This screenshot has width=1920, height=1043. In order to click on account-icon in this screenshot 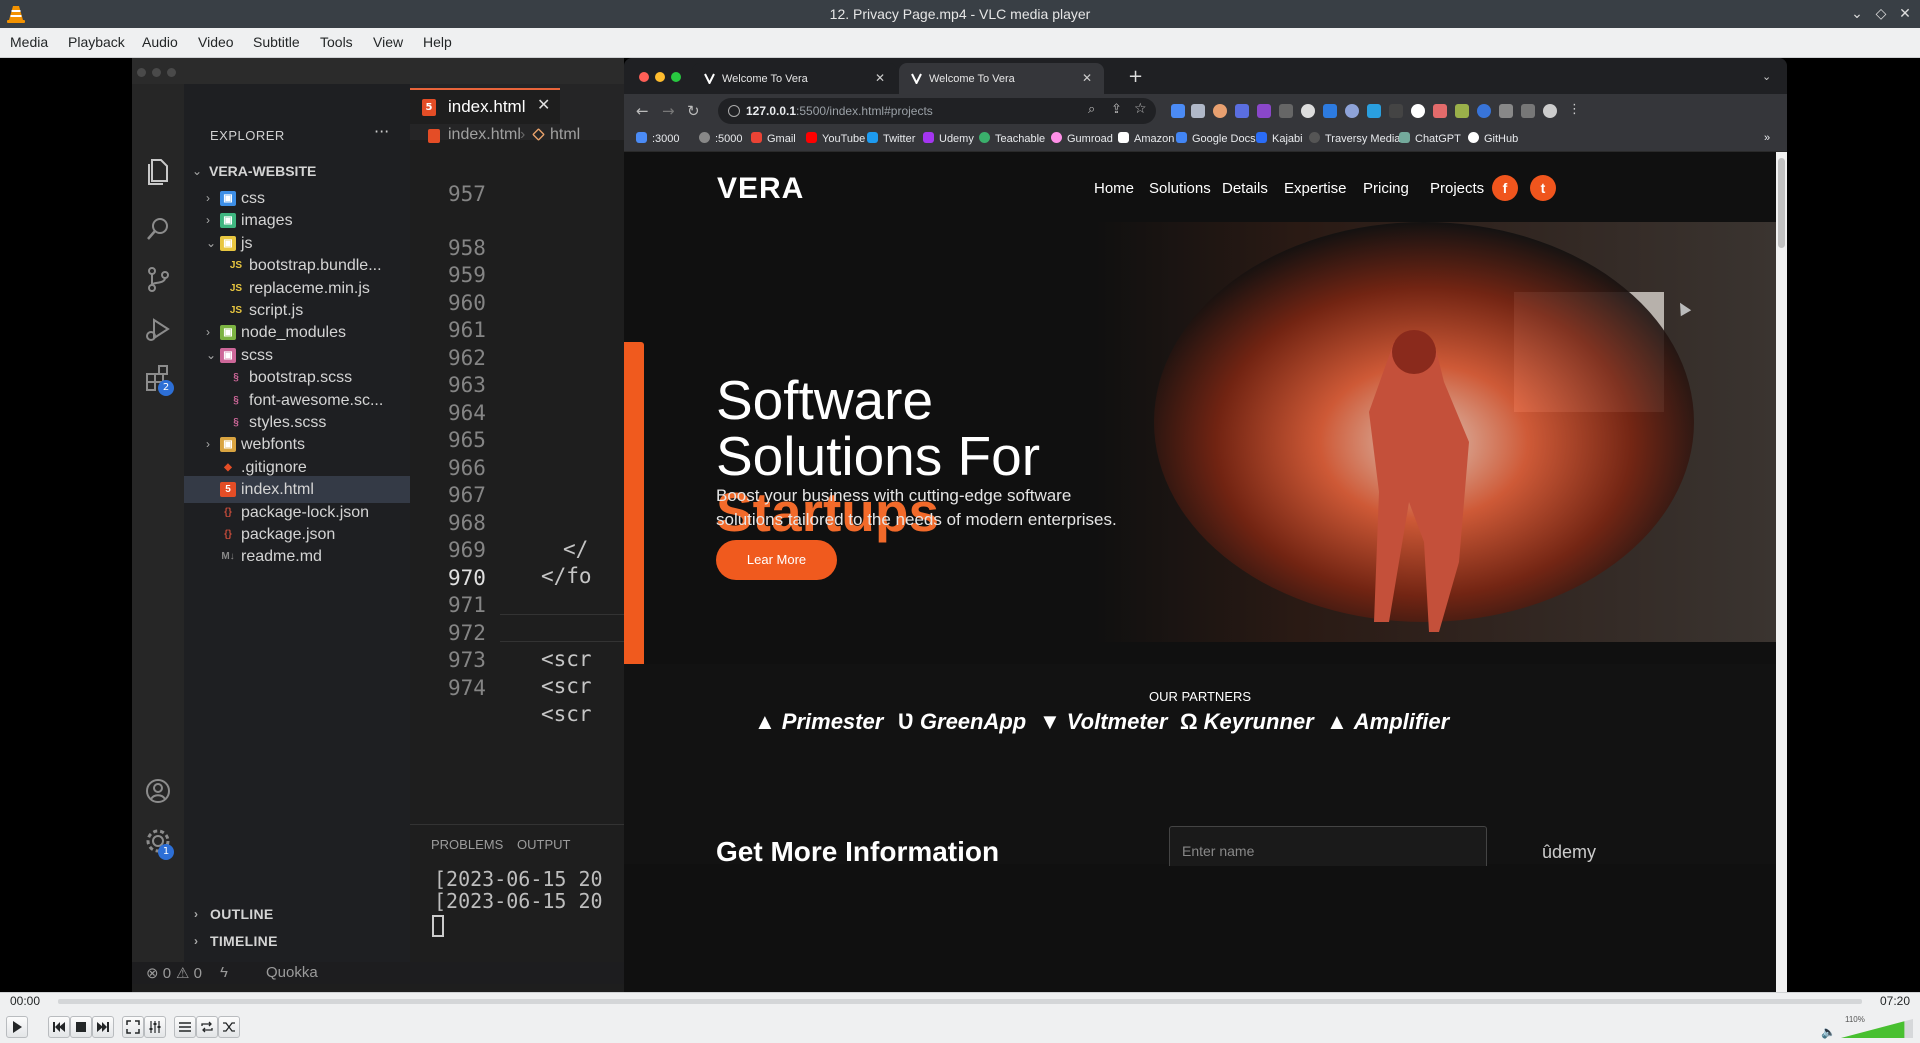, I will do `click(158, 791)`.